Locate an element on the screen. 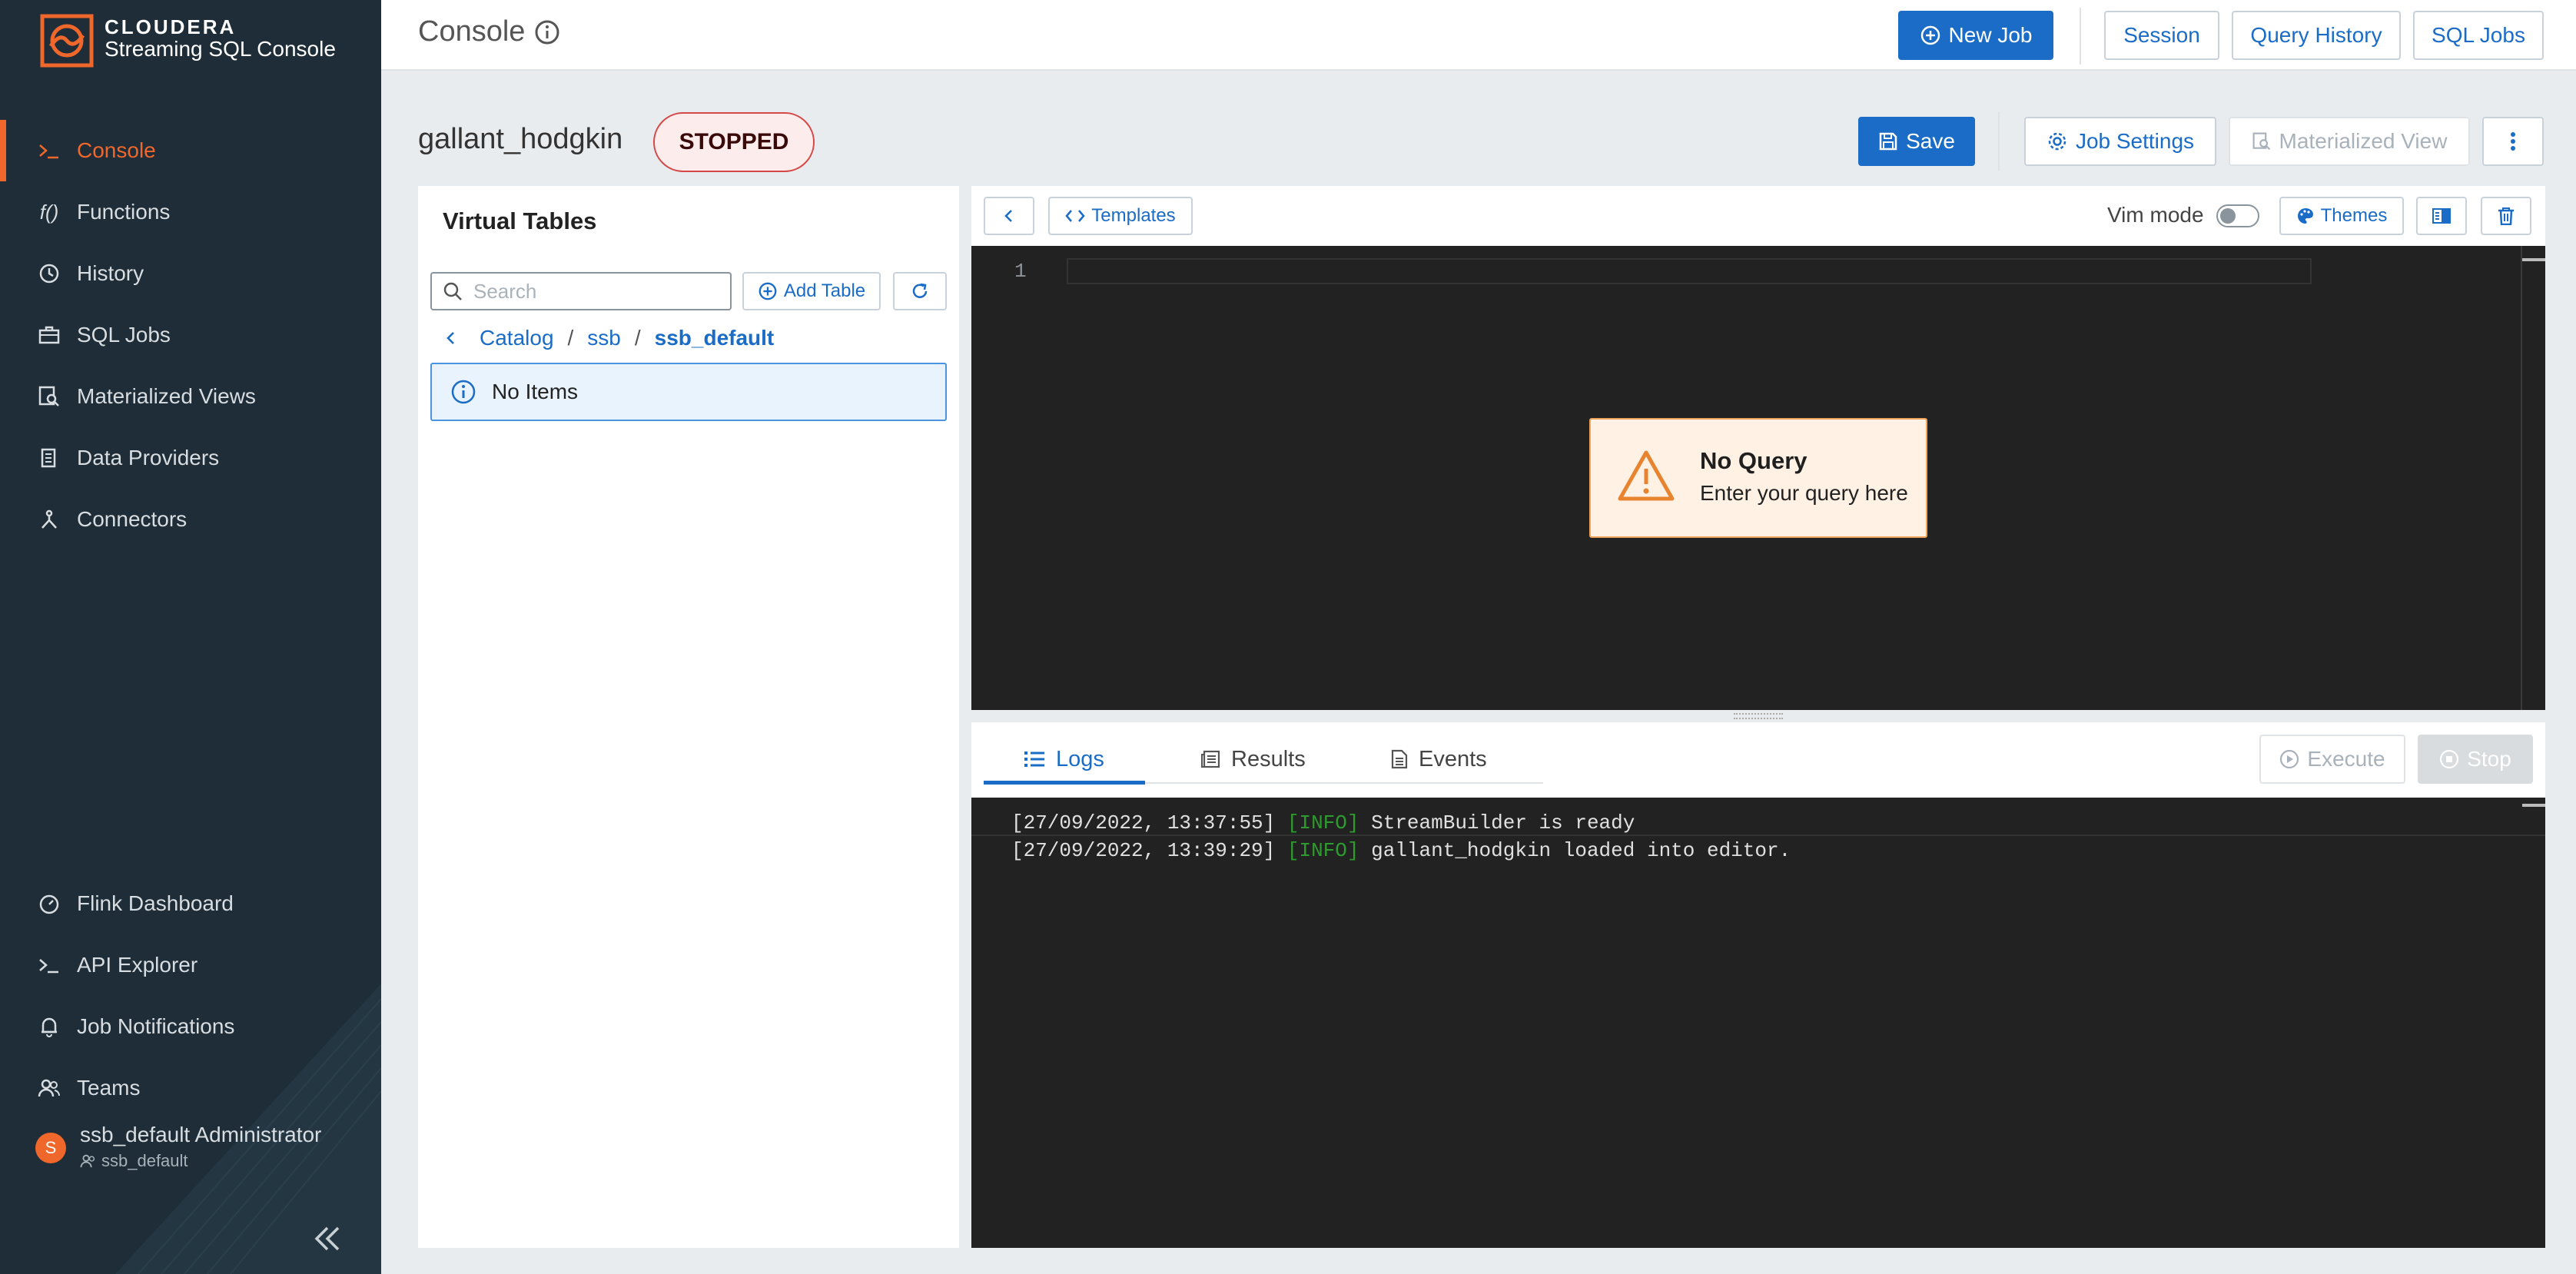 The height and width of the screenshot is (1274, 2576). page-title-text: Console is located at coordinates (472, 32).